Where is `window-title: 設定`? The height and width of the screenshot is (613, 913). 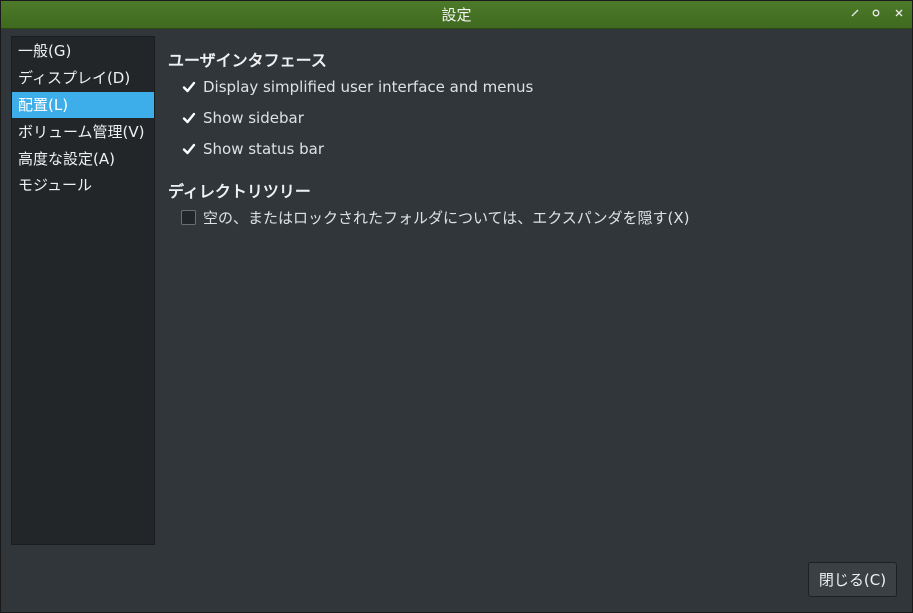
window-title: 設定 is located at coordinates (456, 15).